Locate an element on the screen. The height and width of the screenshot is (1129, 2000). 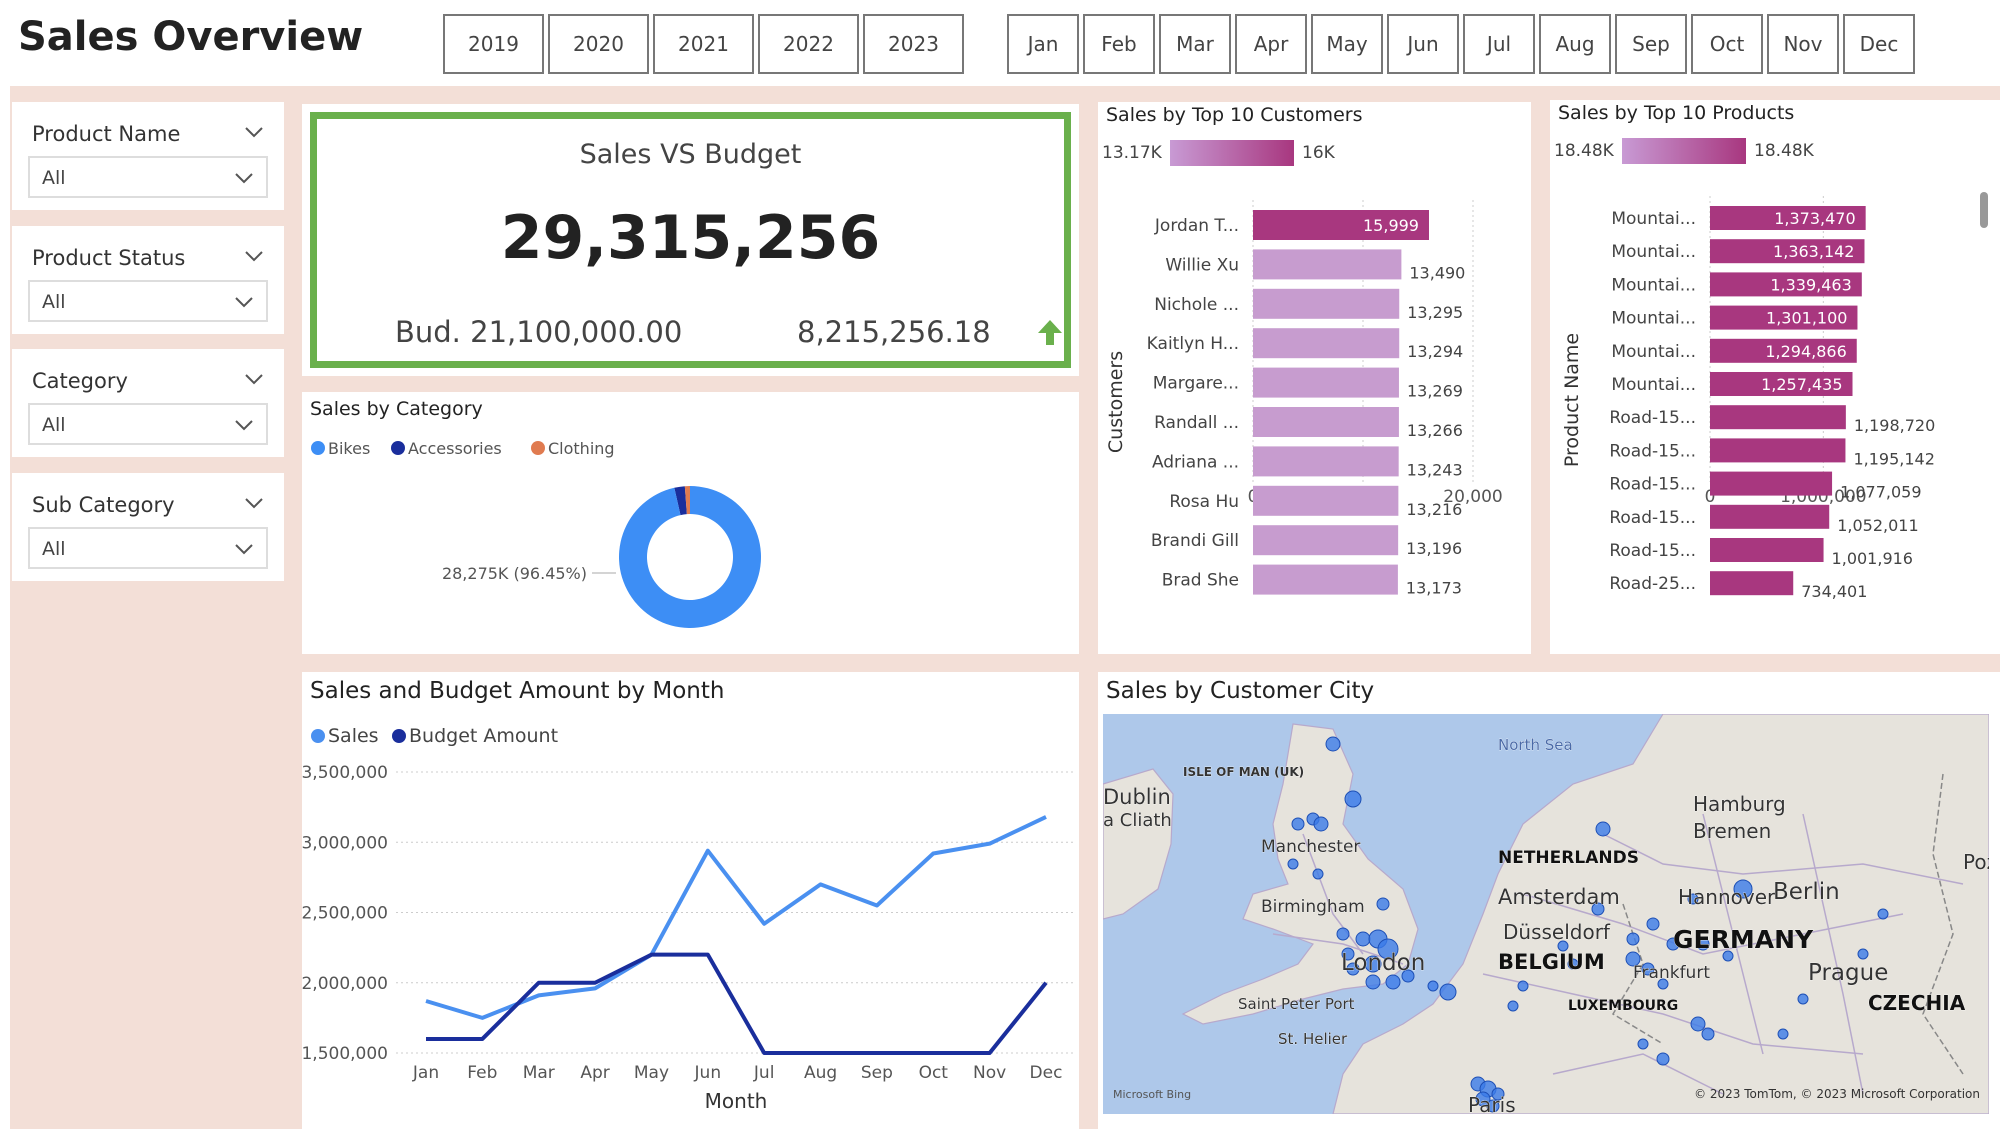
y-tick-label: 3,500,000 is located at coordinates (345, 773).